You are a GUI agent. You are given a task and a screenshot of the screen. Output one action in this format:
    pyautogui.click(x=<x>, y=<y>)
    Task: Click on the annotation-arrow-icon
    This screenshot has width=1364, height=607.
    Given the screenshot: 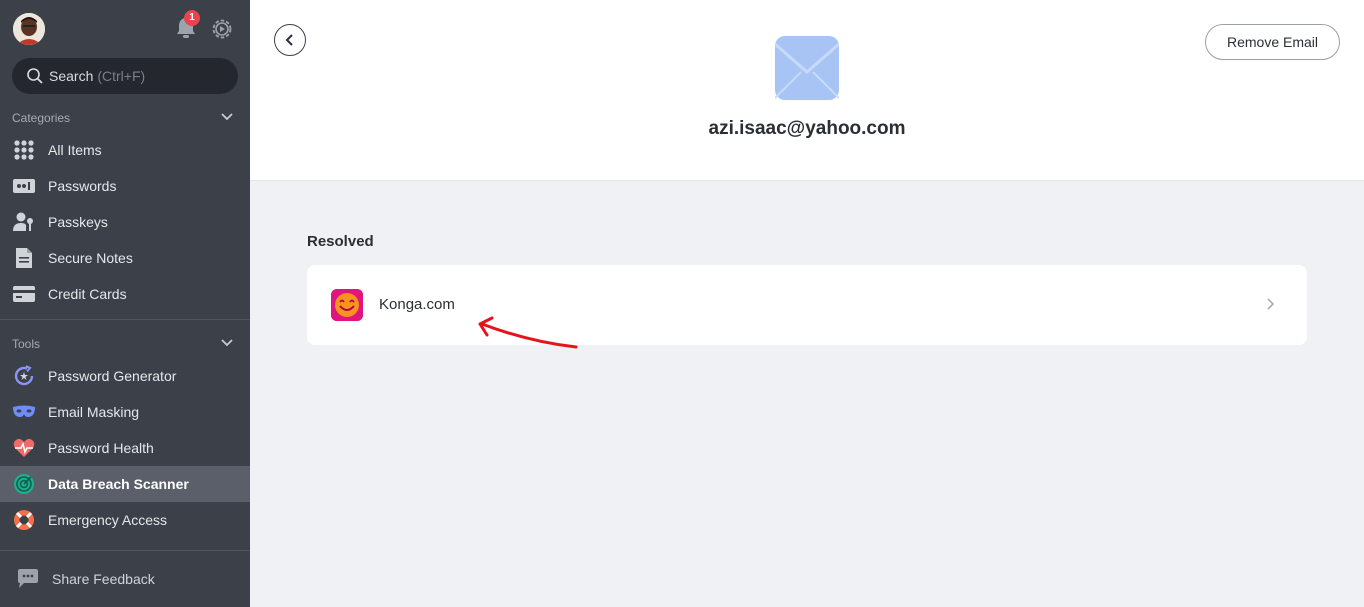 What is the action you would take?
    pyautogui.click(x=528, y=332)
    